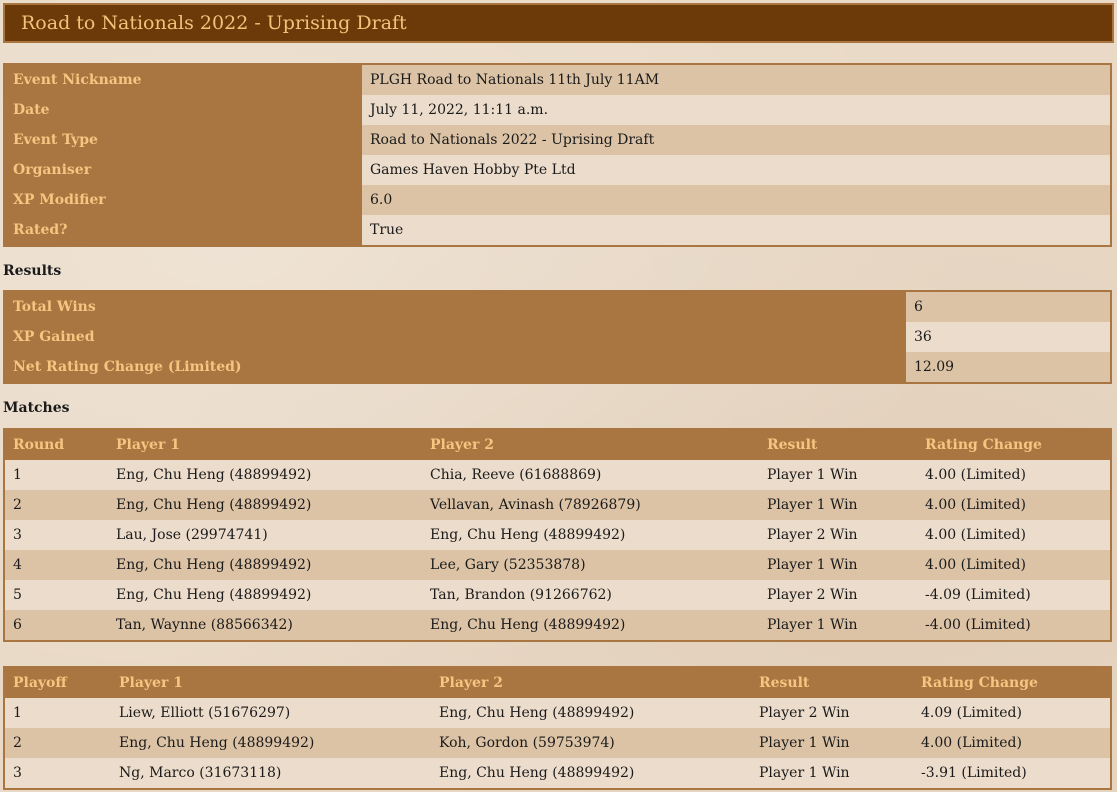 The height and width of the screenshot is (792, 1117). I want to click on match-round: 5, so click(56, 595).